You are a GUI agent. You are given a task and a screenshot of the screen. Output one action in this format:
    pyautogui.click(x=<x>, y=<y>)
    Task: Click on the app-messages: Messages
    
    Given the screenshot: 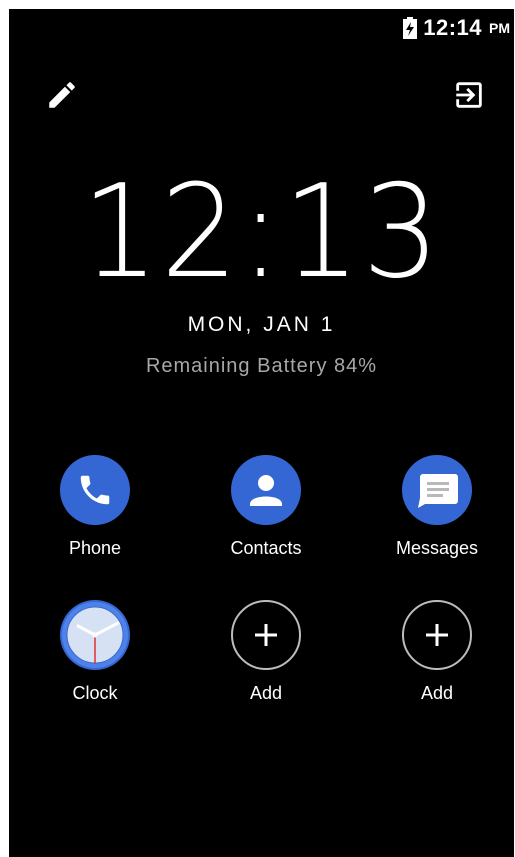 What is the action you would take?
    pyautogui.click(x=437, y=507)
    